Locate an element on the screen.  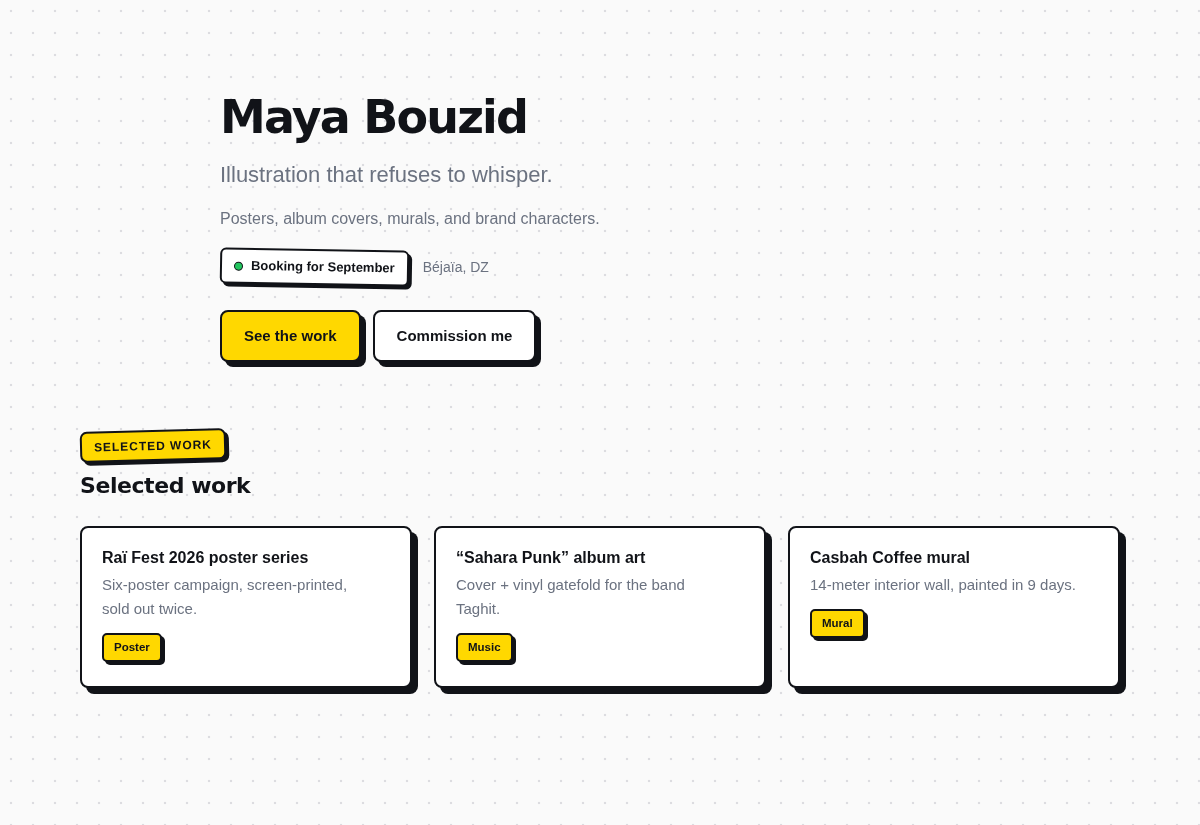
project-description: Cover + vinyl gatefold for the band Taghit. is located at coordinates (571, 597).